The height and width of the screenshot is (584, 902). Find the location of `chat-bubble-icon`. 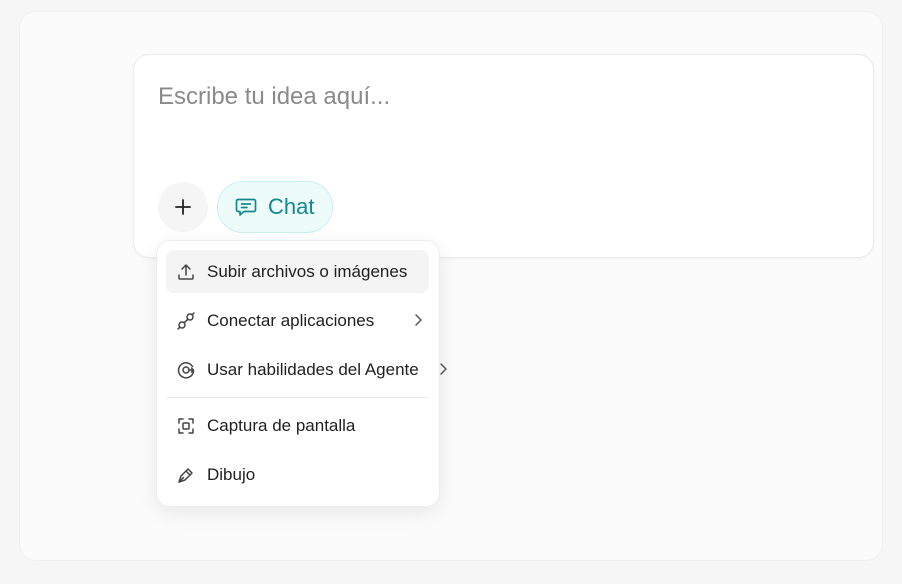

chat-bubble-icon is located at coordinates (246, 207).